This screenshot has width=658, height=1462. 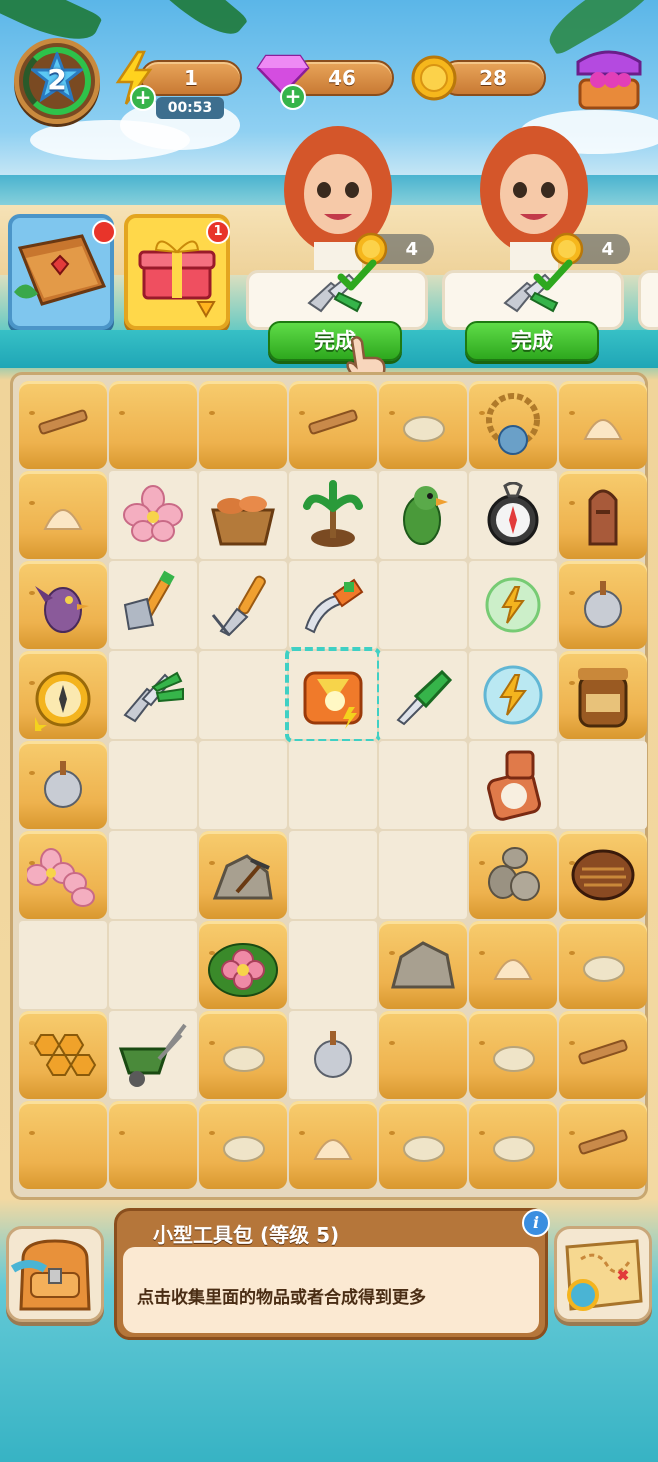 I want to click on treasure-map-button, so click(x=603, y=1274).